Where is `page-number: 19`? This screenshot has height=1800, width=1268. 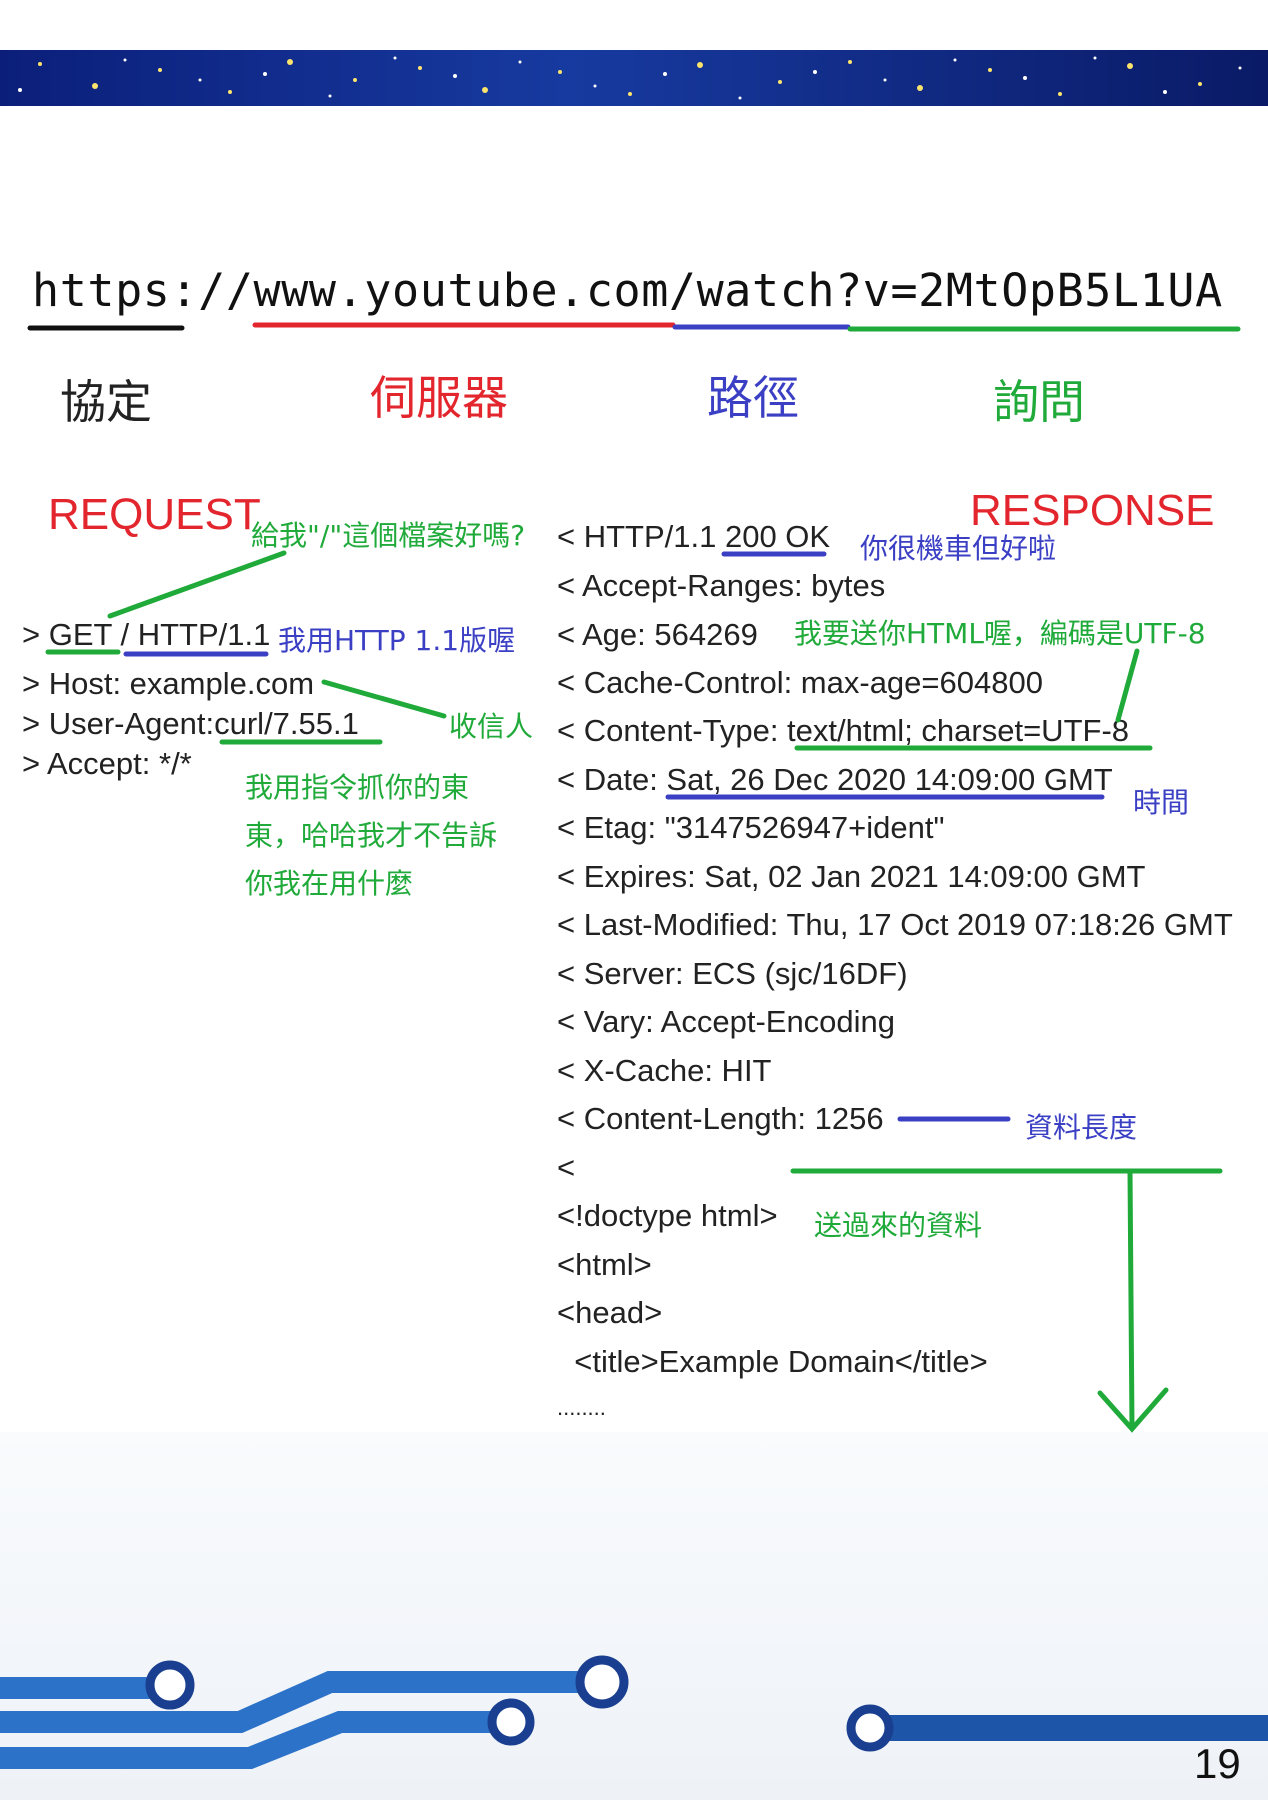 page-number: 19 is located at coordinates (1217, 1763).